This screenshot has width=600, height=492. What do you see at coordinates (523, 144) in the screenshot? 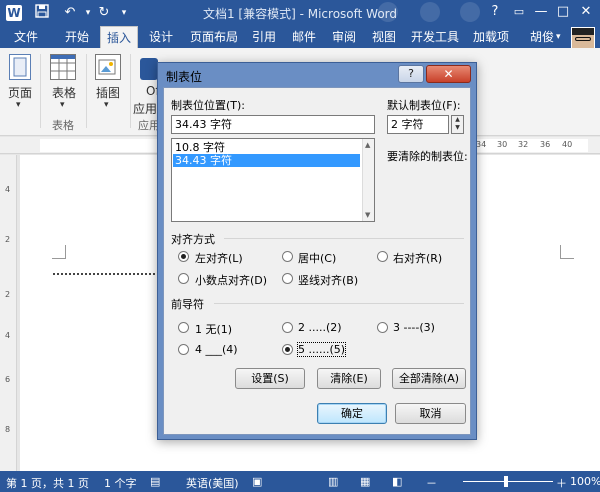
I see `ruler-number: 32` at bounding box center [523, 144].